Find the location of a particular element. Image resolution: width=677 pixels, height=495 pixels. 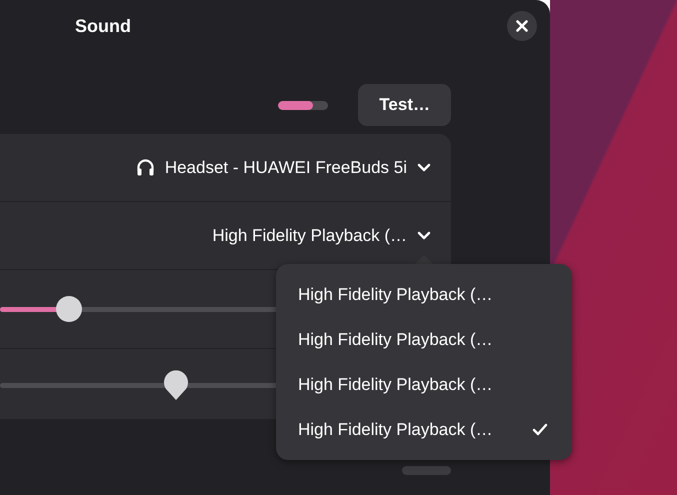

close-icon is located at coordinates (522, 26).